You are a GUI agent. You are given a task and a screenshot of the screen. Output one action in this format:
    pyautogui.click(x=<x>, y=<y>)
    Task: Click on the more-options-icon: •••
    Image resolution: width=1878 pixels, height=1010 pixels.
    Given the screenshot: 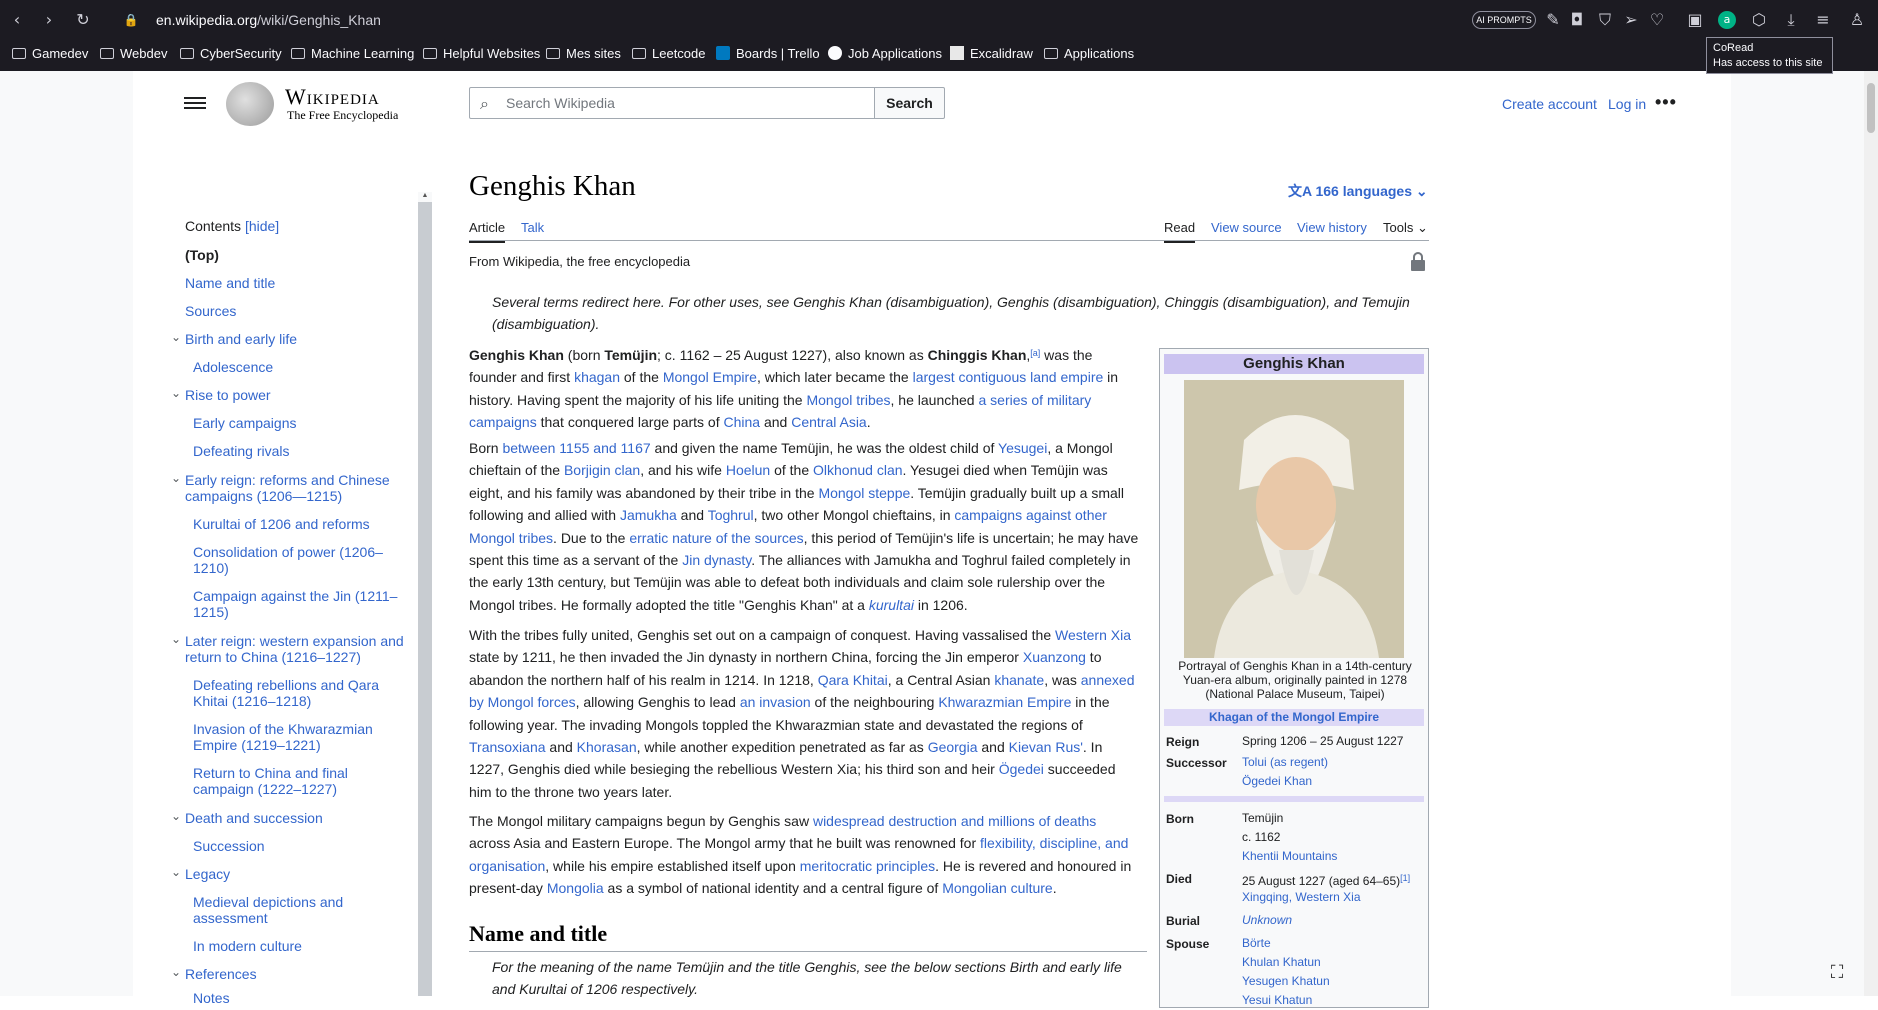 What is the action you would take?
    pyautogui.click(x=1666, y=102)
    